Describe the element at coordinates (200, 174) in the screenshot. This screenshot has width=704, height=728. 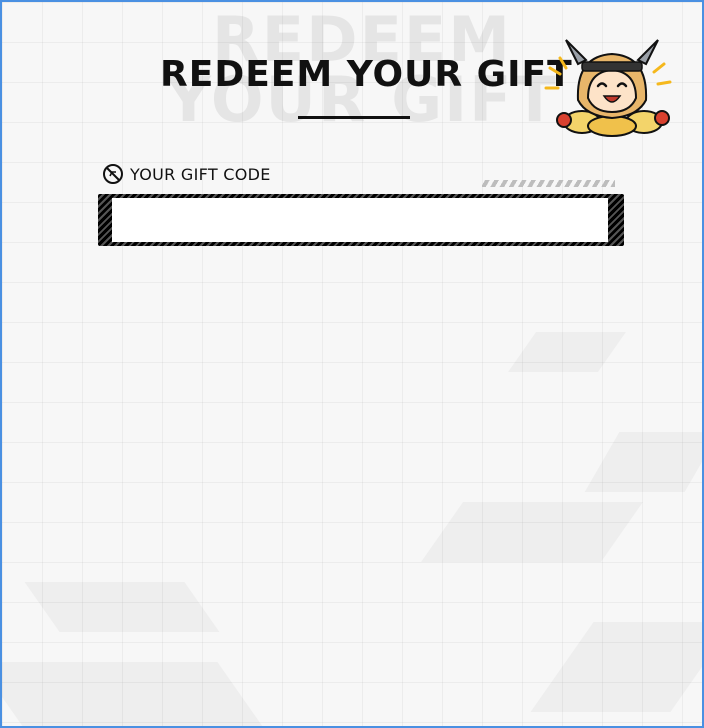
I see `gift-code-label-text: YOUR GIFT CODE` at that location.